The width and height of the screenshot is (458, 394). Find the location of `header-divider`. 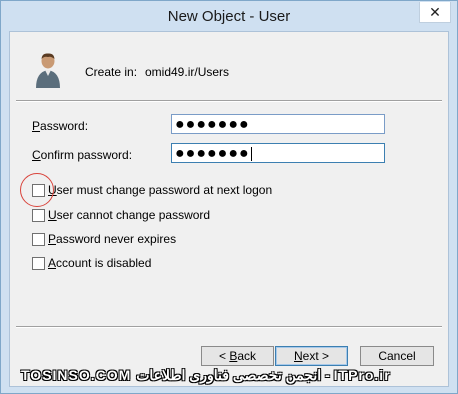

header-divider is located at coordinates (229, 101).